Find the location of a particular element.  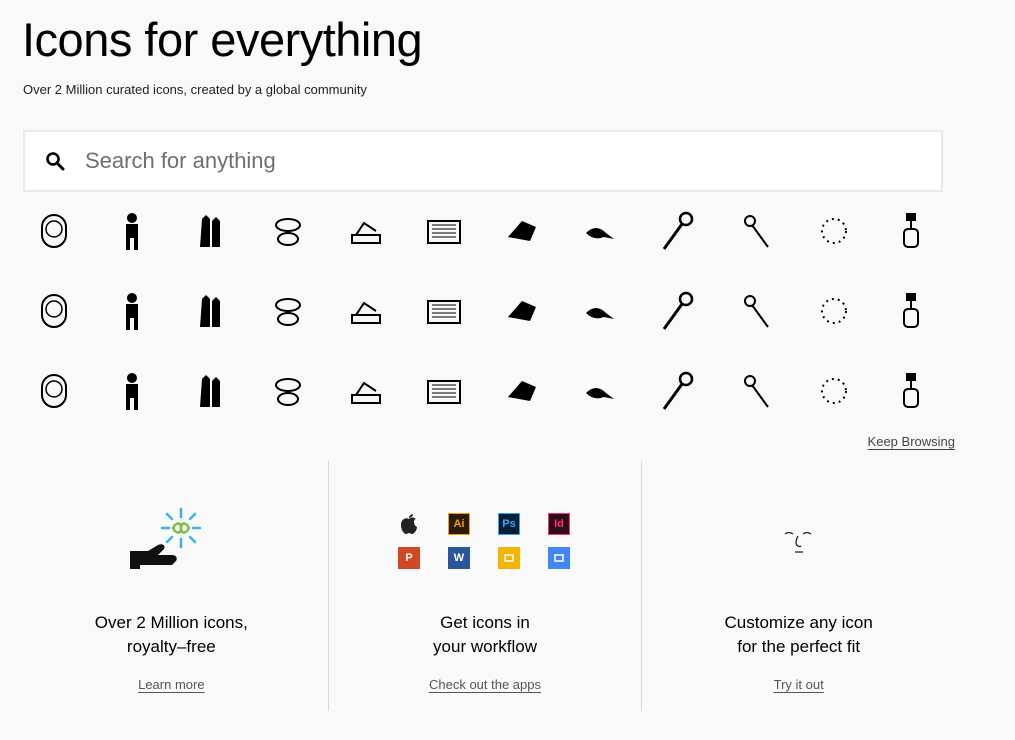

search-input is located at coordinates (485, 161).